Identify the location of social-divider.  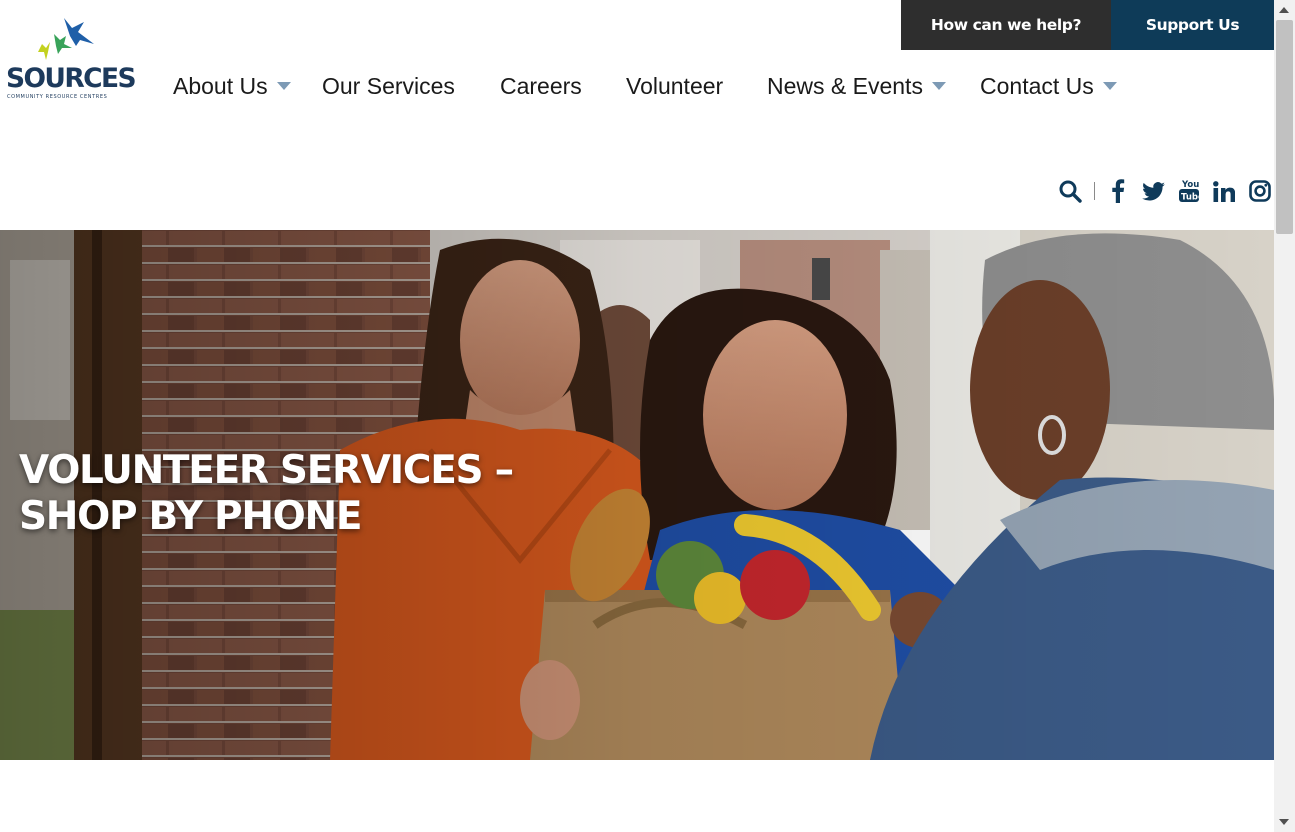
(1094, 191).